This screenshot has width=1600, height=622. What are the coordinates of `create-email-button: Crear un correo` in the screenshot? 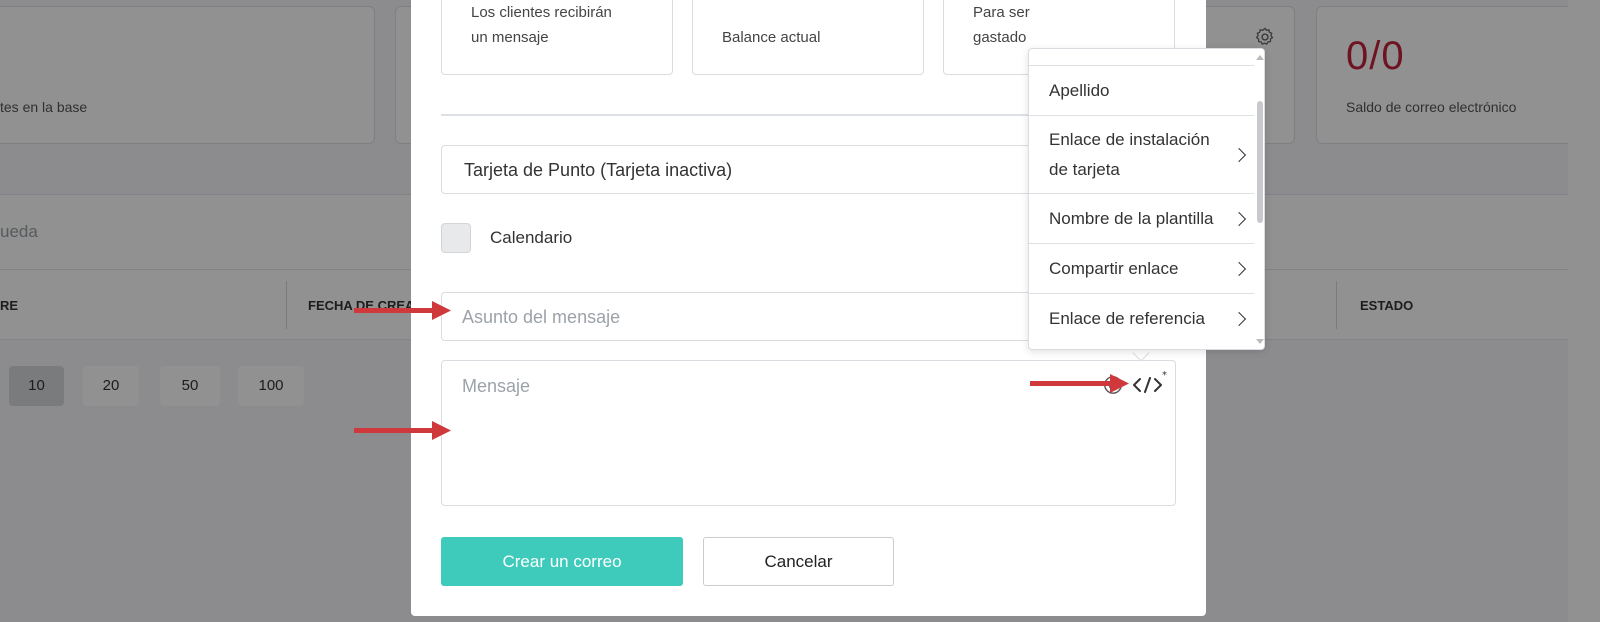 It's located at (562, 561).